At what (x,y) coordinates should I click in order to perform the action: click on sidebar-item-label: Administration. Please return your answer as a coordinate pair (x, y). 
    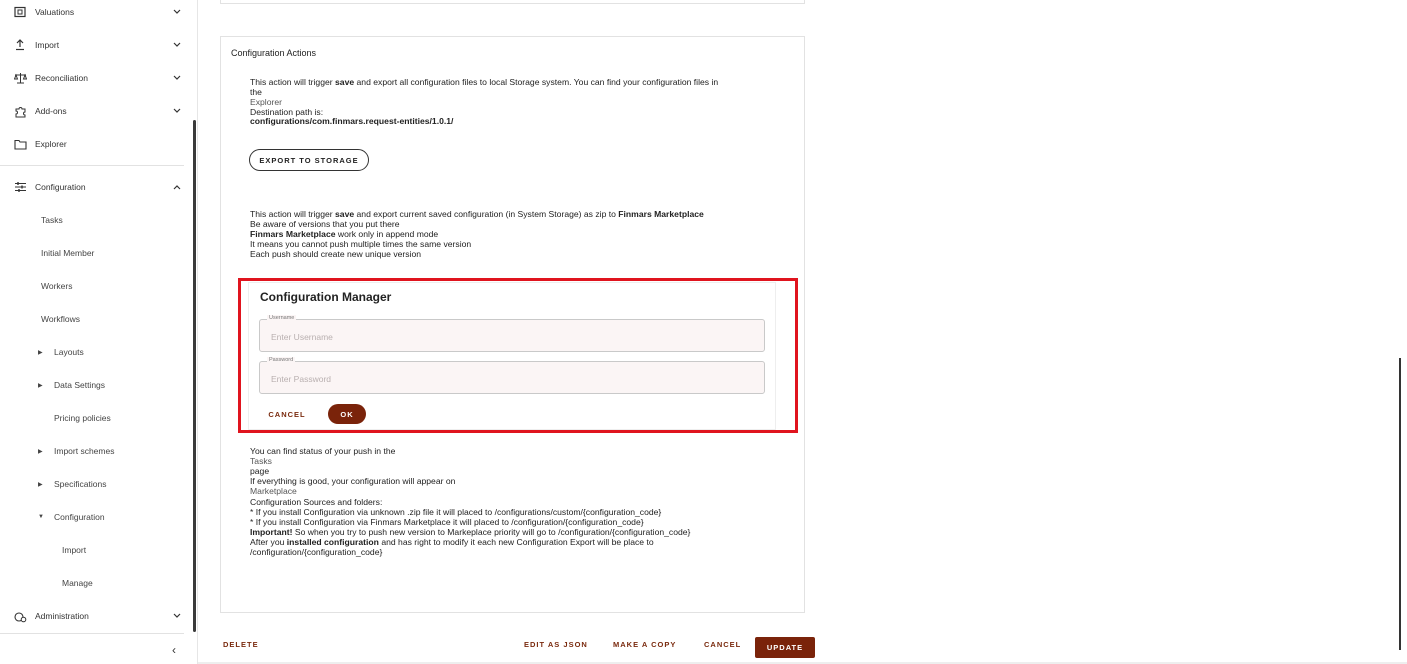
    Looking at the image, I should click on (62, 616).